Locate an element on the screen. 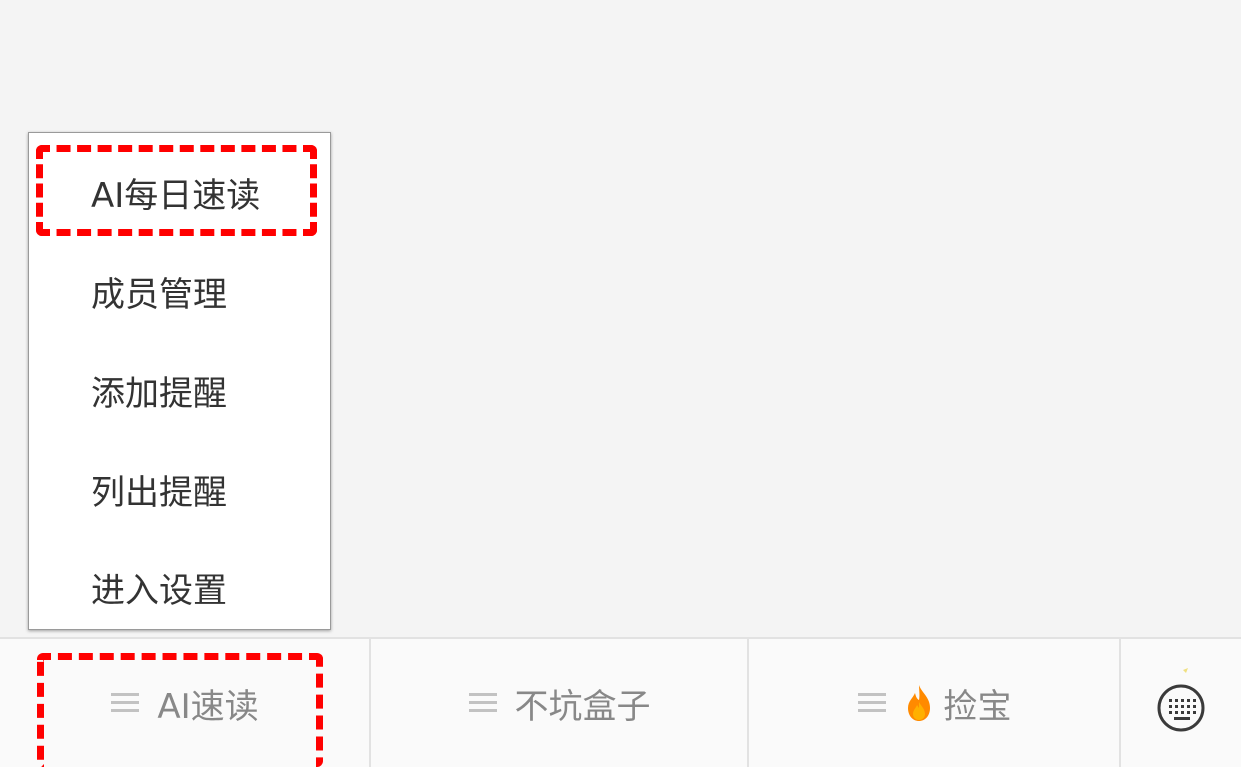  keyboard-icon is located at coordinates (1181, 703).